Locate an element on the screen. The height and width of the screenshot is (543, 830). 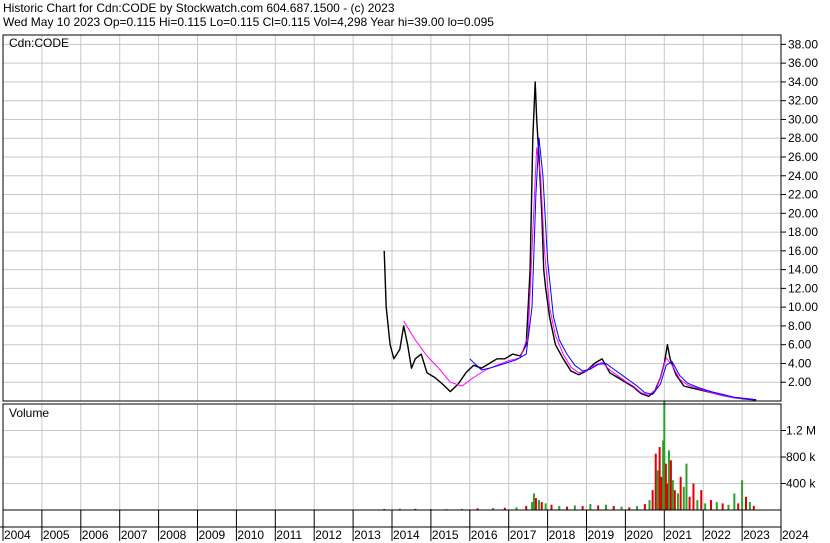
x-tick-label: 2020 is located at coordinates (639, 535).